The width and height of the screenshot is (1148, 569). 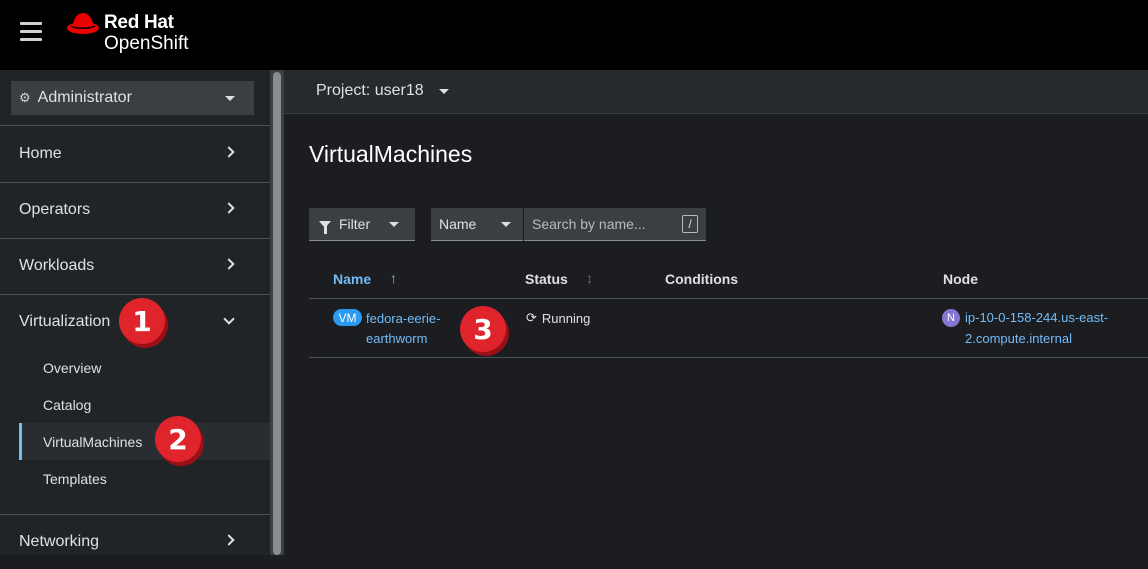 I want to click on sync-icon: ⟳, so click(x=531, y=317).